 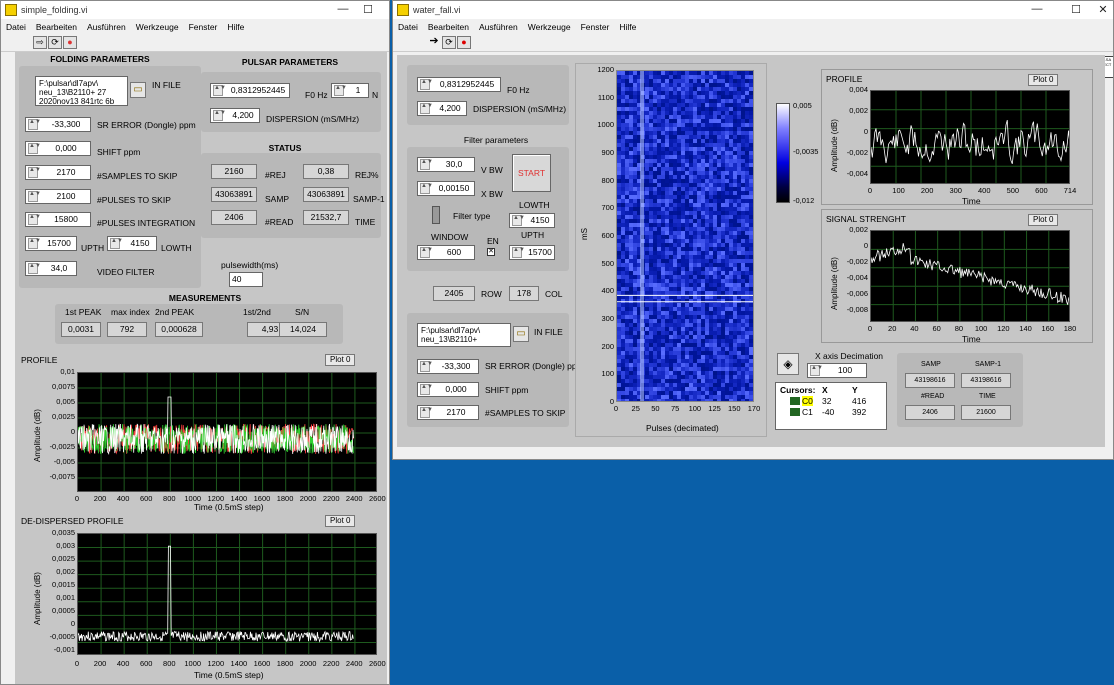 What do you see at coordinates (1102, 9) in the screenshot?
I see `close-icon: ✕` at bounding box center [1102, 9].